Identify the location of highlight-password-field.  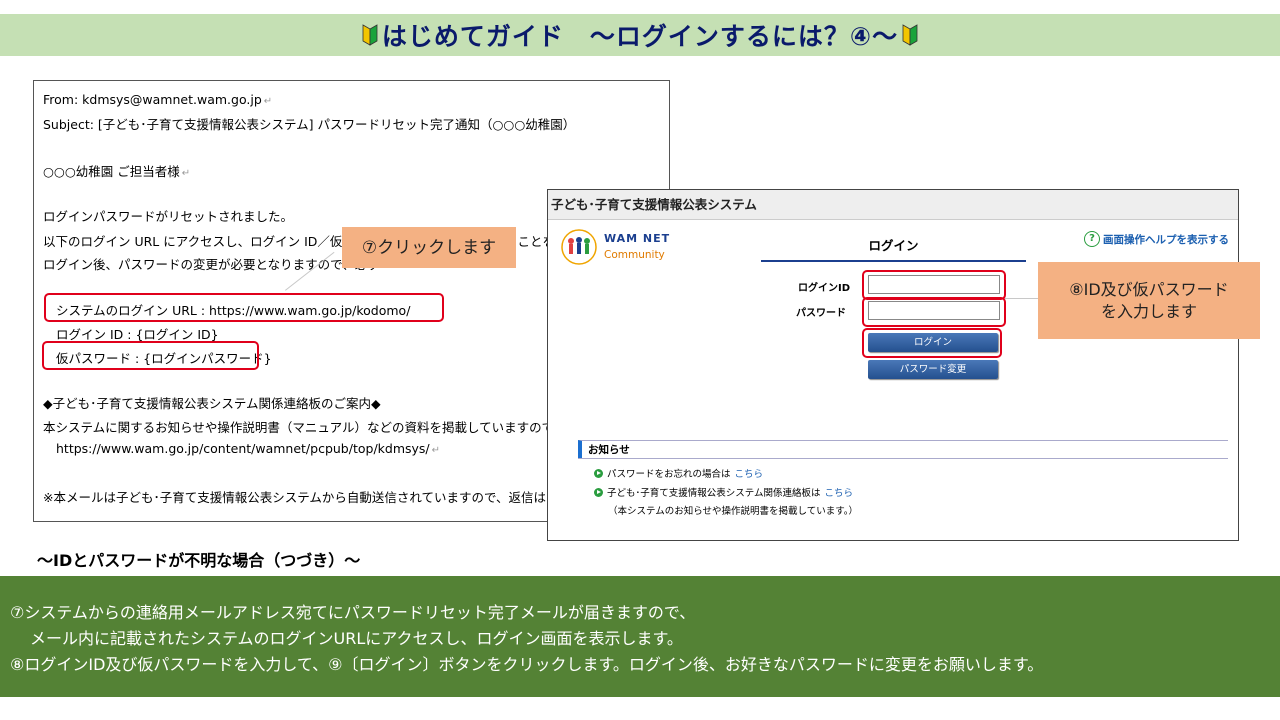
(934, 312).